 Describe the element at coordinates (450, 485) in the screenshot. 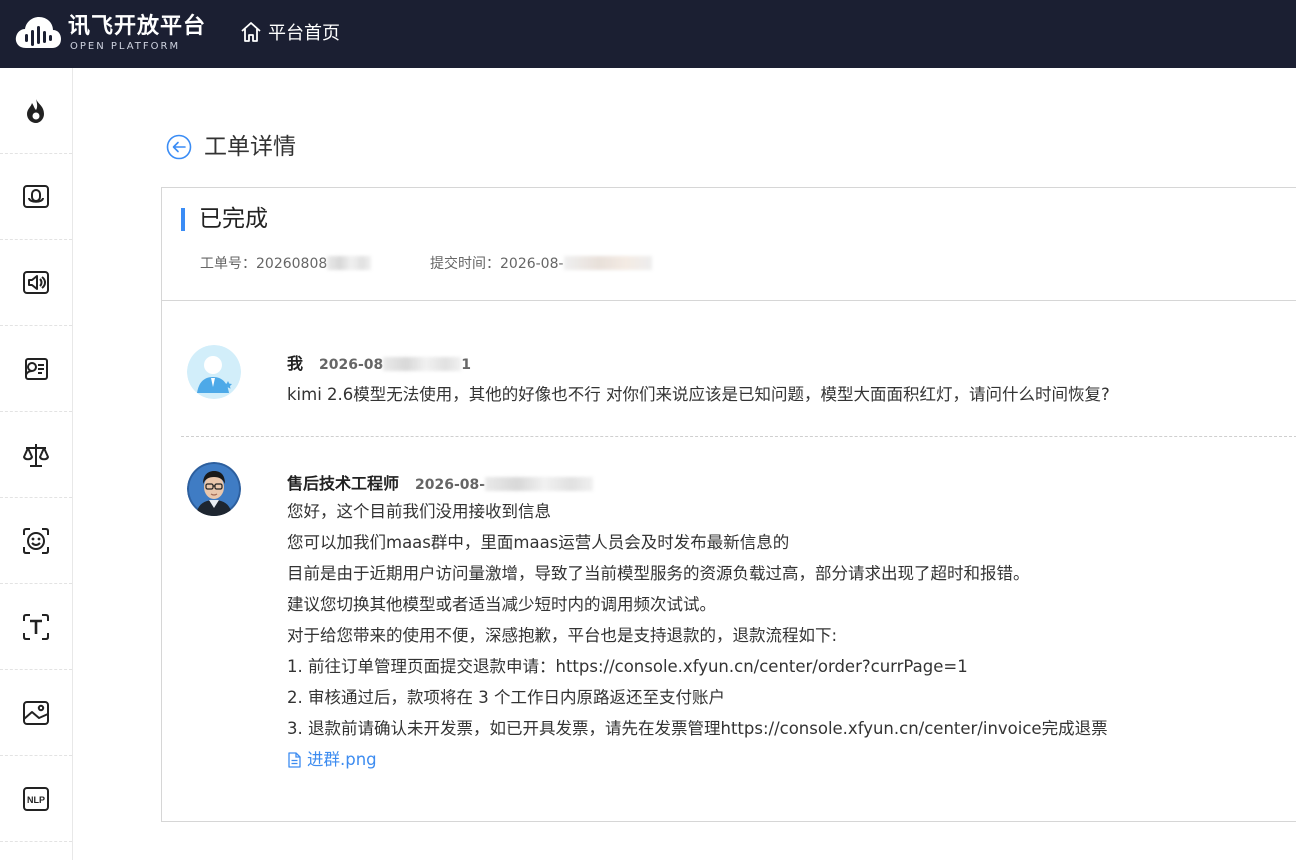

I see `message-time-prefix: 2026-08-` at that location.